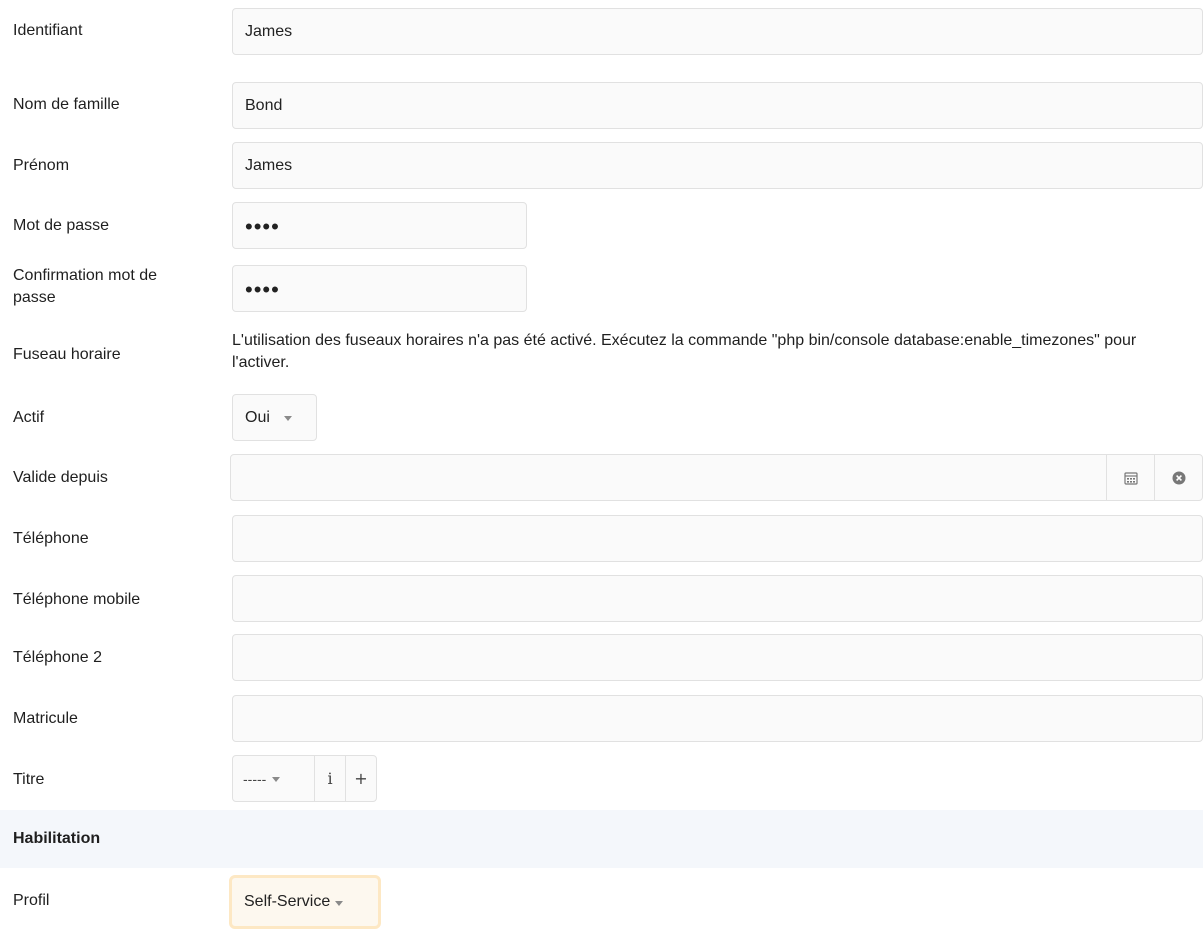 The height and width of the screenshot is (931, 1203). I want to click on label-telephone: Téléphone, so click(51, 538).